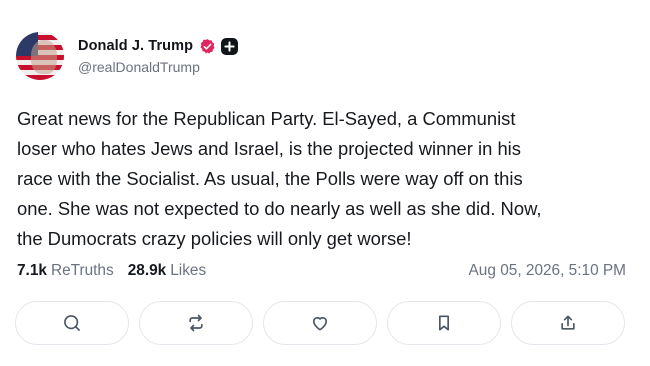  I want to click on bookmark-button, so click(444, 323).